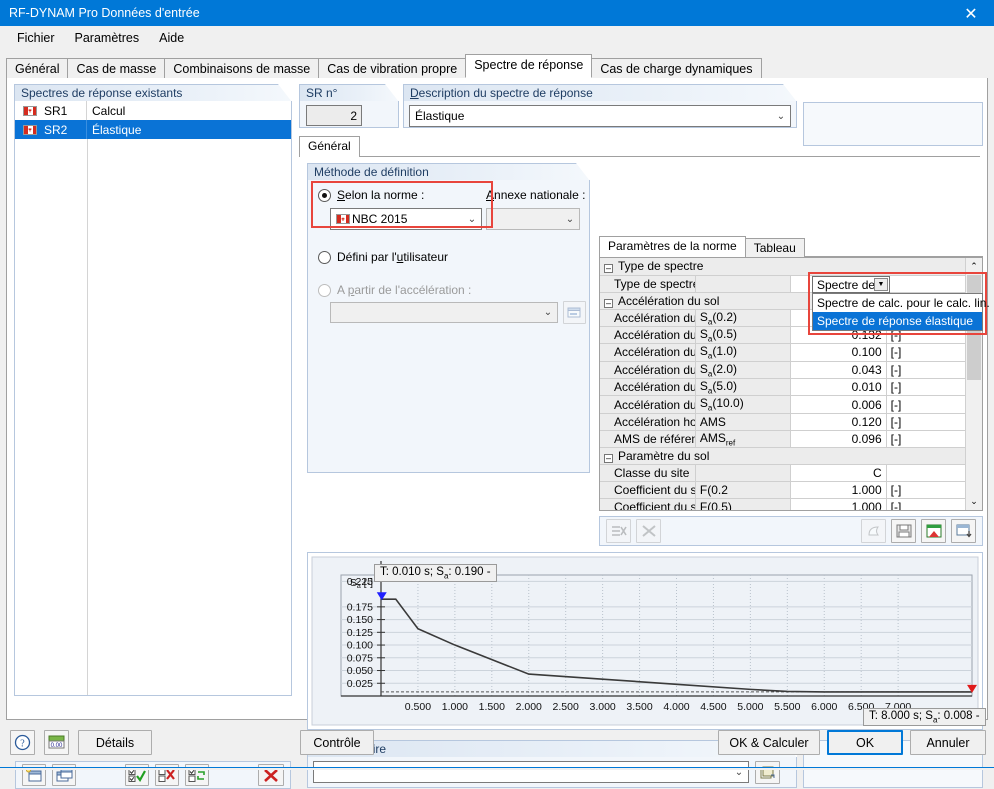 This screenshot has height=789, width=994. Describe the element at coordinates (393, 257) in the screenshot. I see `user-defined-label: Défini par l'utilisateur` at that location.